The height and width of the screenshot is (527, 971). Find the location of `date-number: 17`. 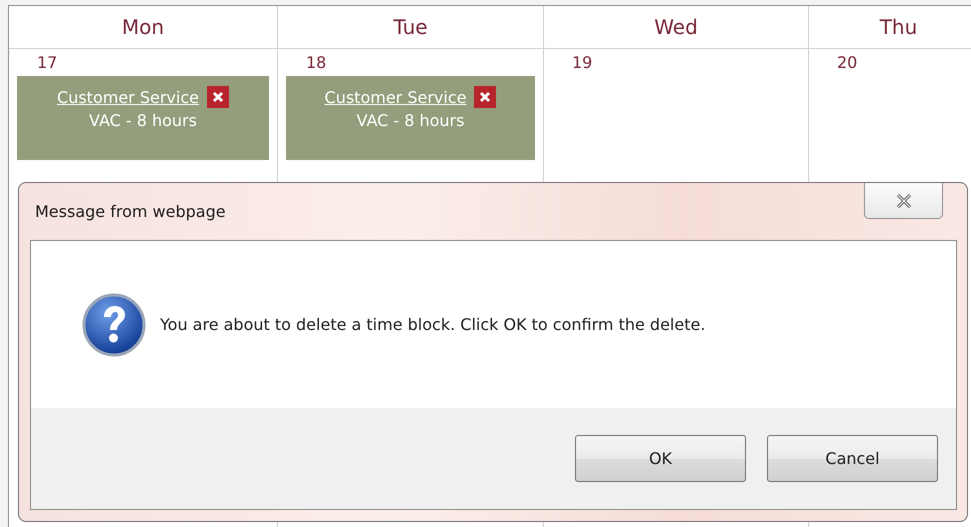

date-number: 17 is located at coordinates (47, 62).